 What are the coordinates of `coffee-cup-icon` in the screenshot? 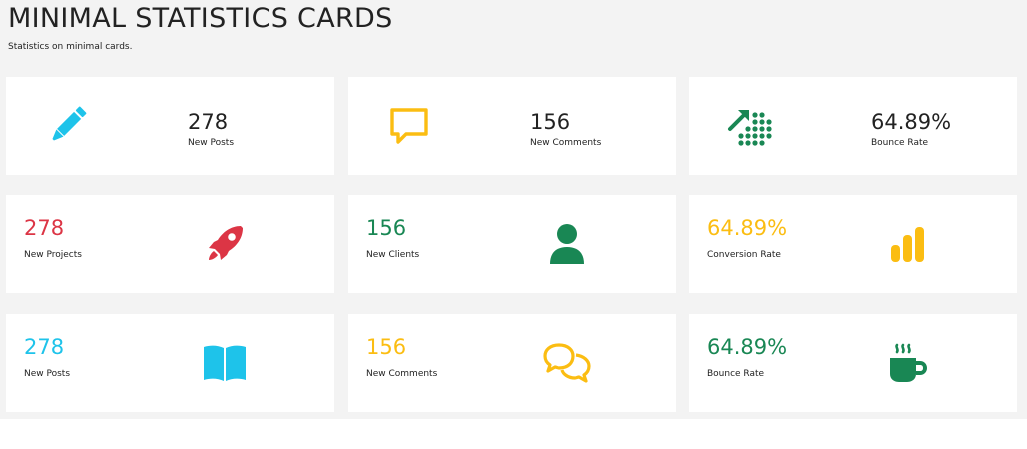 It's located at (908, 363).